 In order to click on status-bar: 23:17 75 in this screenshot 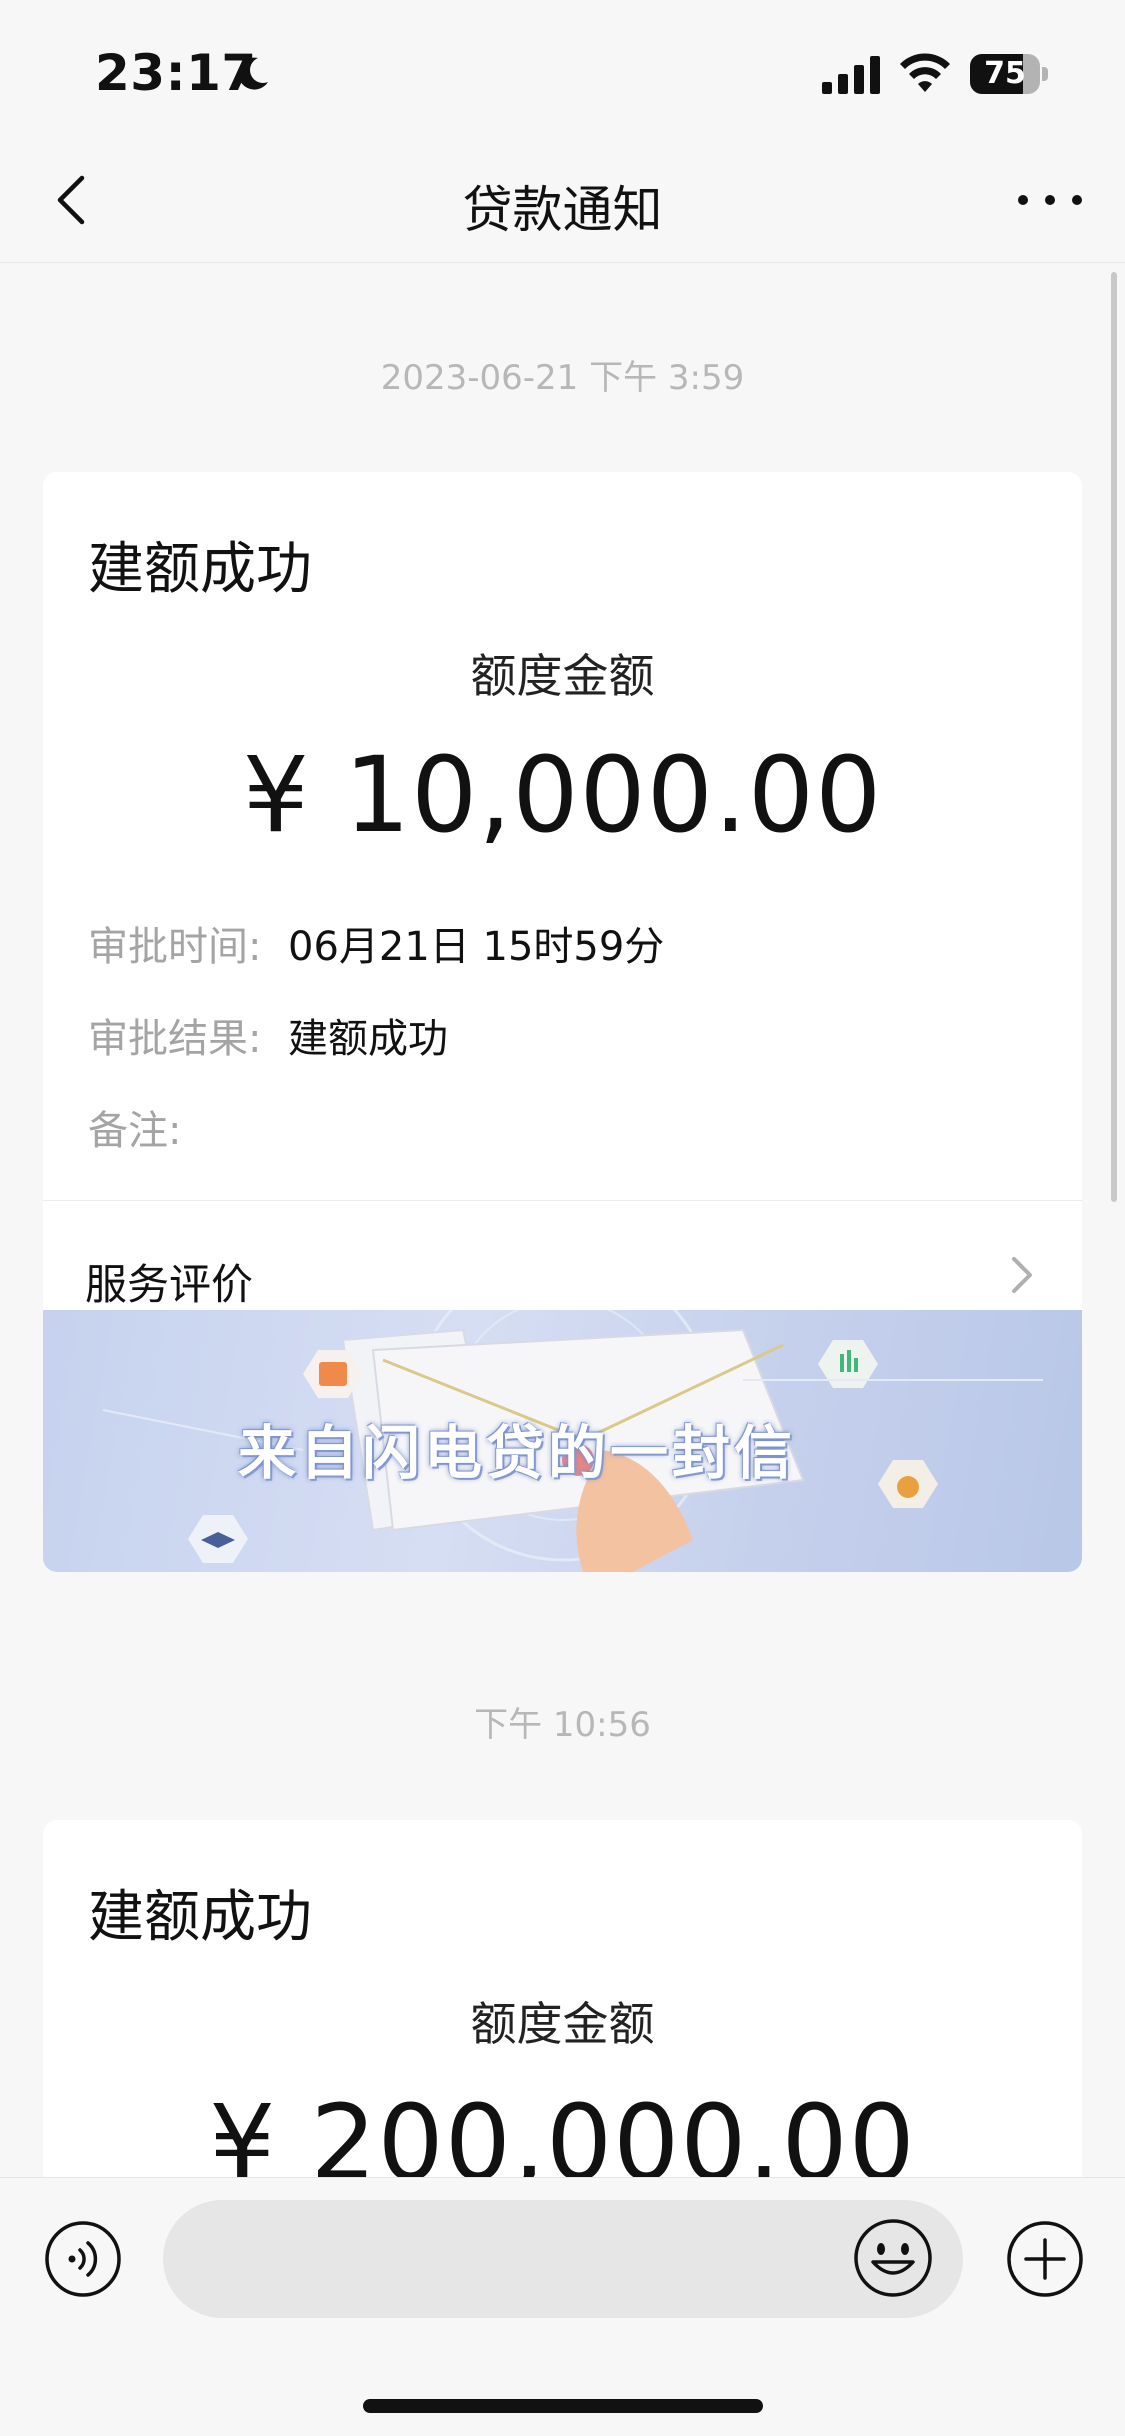, I will do `click(562, 70)`.